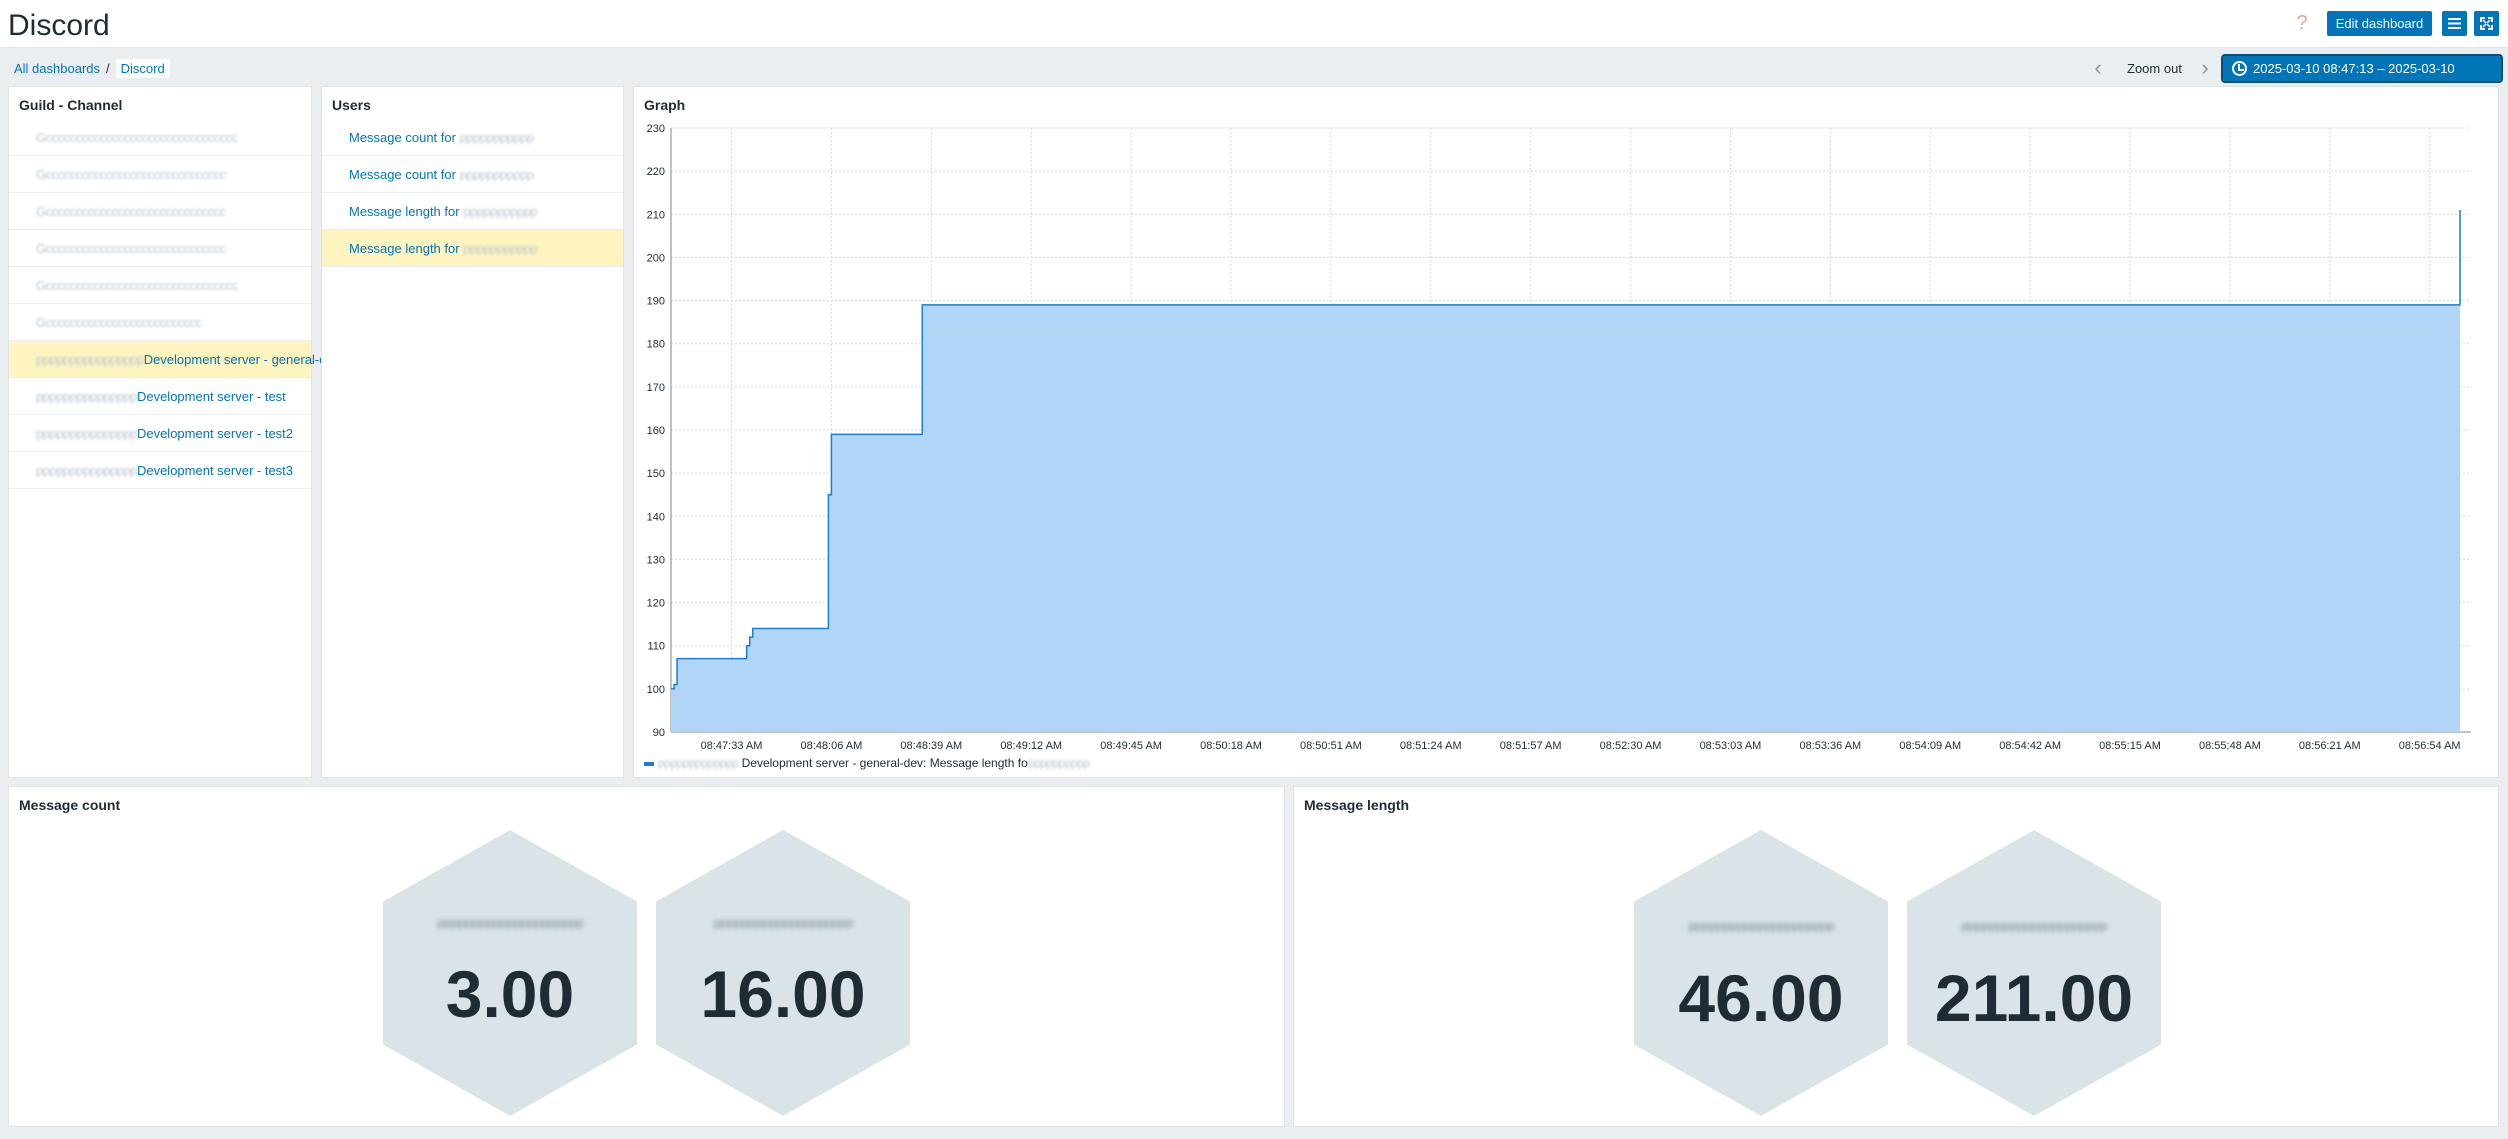  What do you see at coordinates (2154, 68) in the screenshot?
I see `zoom-out-button: Zoom out` at bounding box center [2154, 68].